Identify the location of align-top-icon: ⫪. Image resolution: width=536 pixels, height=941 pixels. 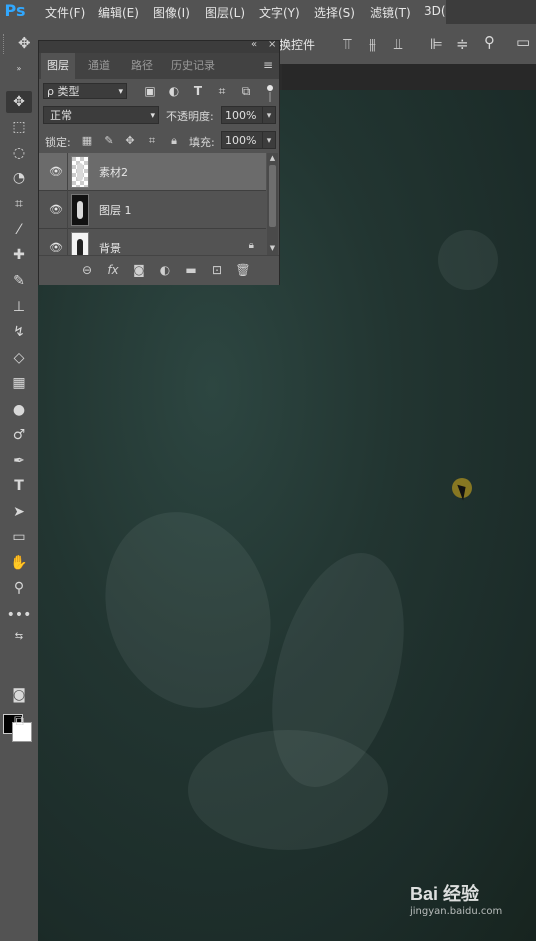
(347, 44).